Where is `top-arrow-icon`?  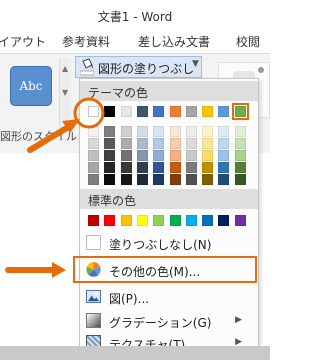 top-arrow-icon is located at coordinates (53, 136).